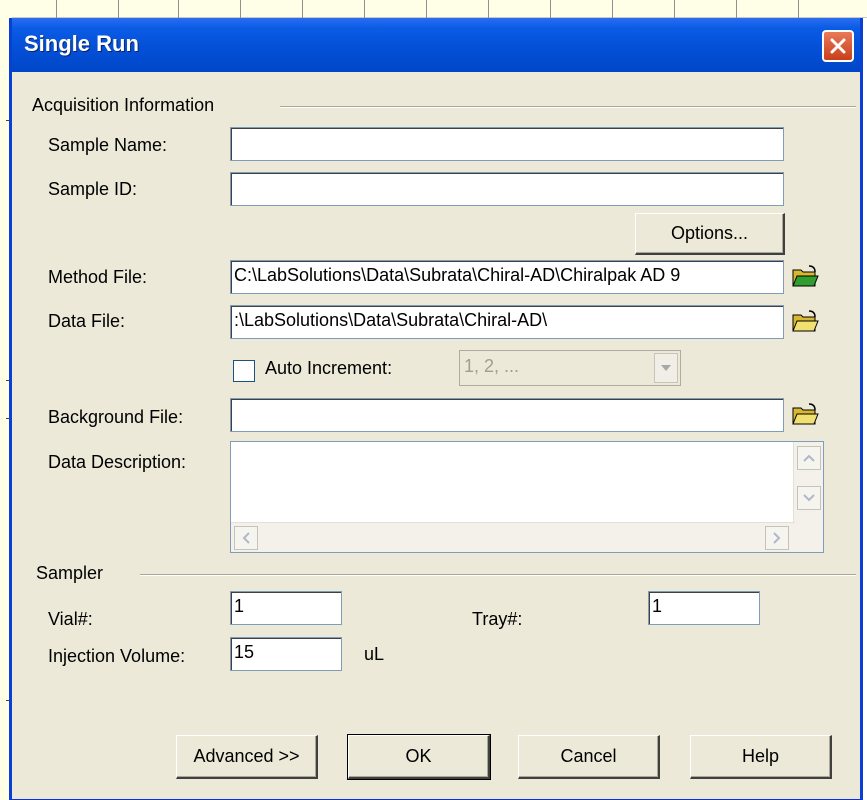 This screenshot has width=867, height=800. I want to click on data-description-label: Data Description:, so click(117, 462).